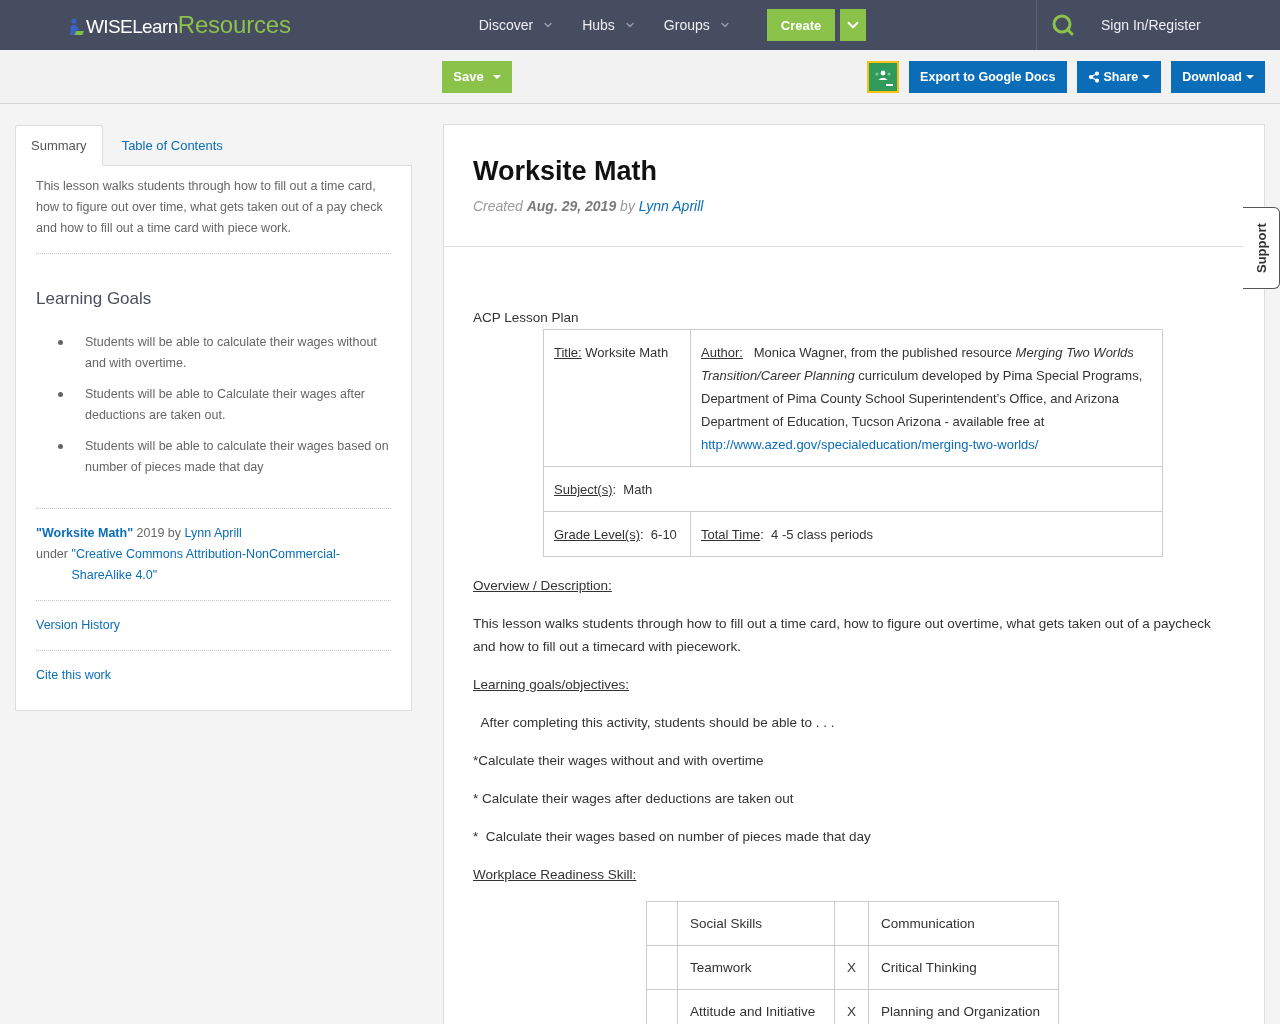  Describe the element at coordinates (1093, 76) in the screenshot. I see `share-icon` at that location.